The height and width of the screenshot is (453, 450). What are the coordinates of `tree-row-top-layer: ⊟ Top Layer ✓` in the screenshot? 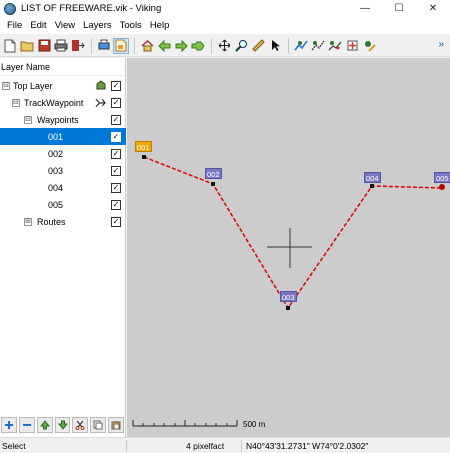 It's located at (63, 85).